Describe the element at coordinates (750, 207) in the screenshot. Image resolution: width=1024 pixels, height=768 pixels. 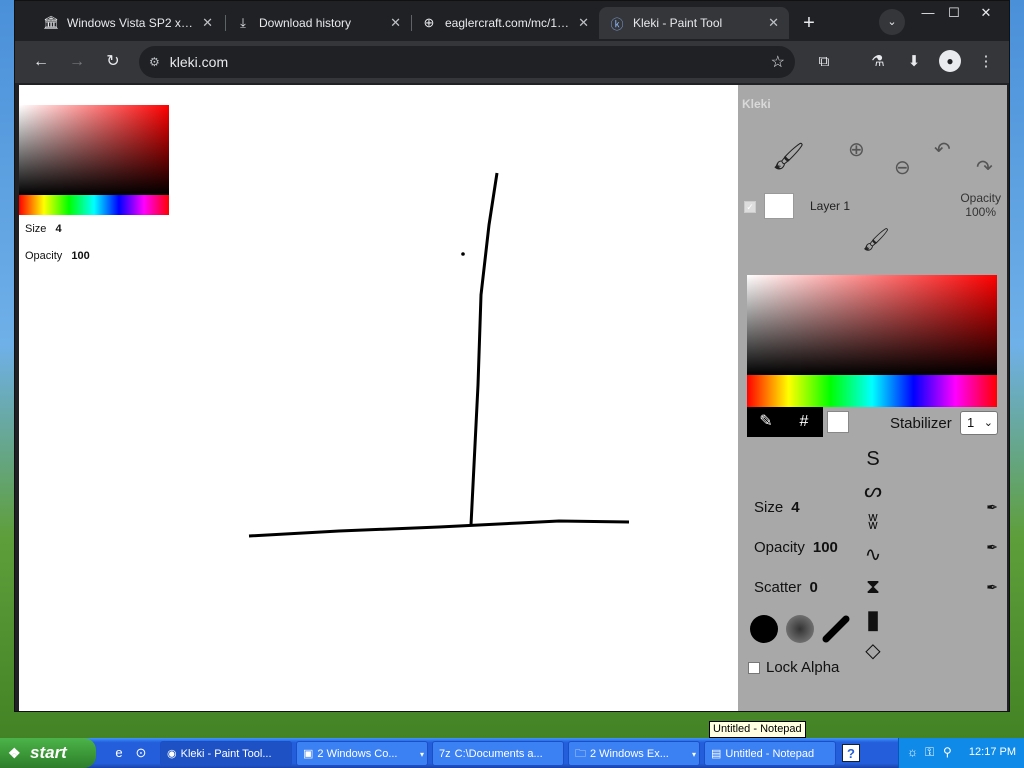
I see `layer-visibility-checkbox: ✓` at that location.